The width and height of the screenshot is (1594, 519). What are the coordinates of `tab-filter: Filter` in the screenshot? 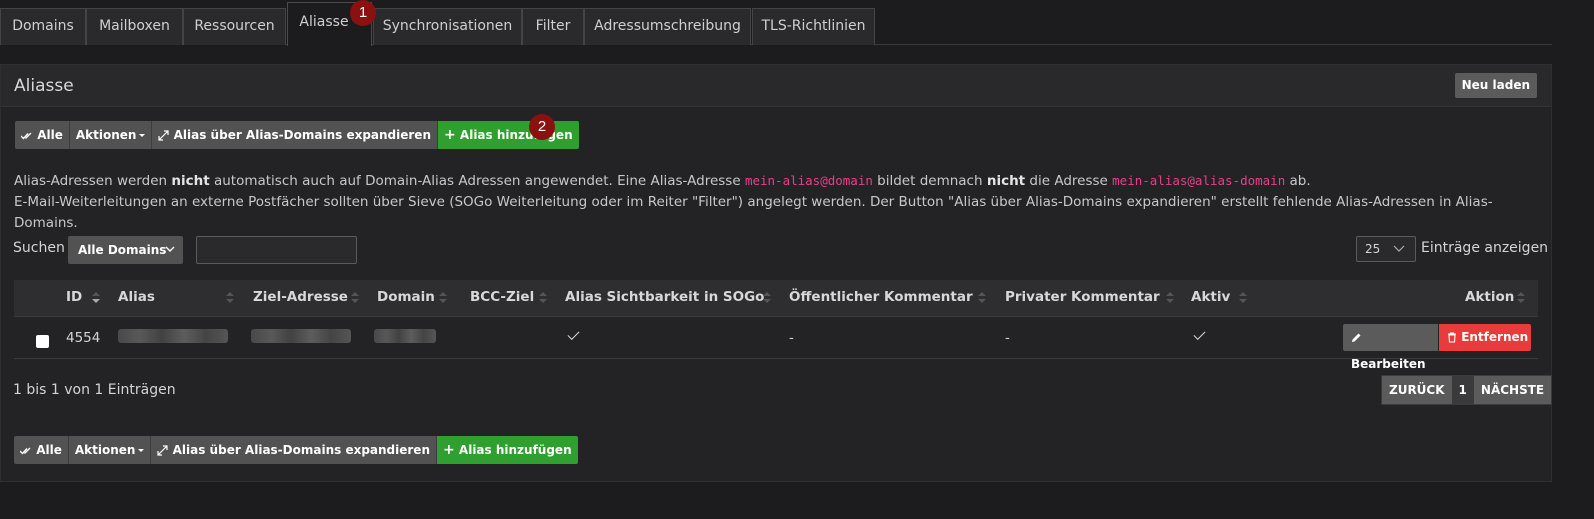 It's located at (553, 26).